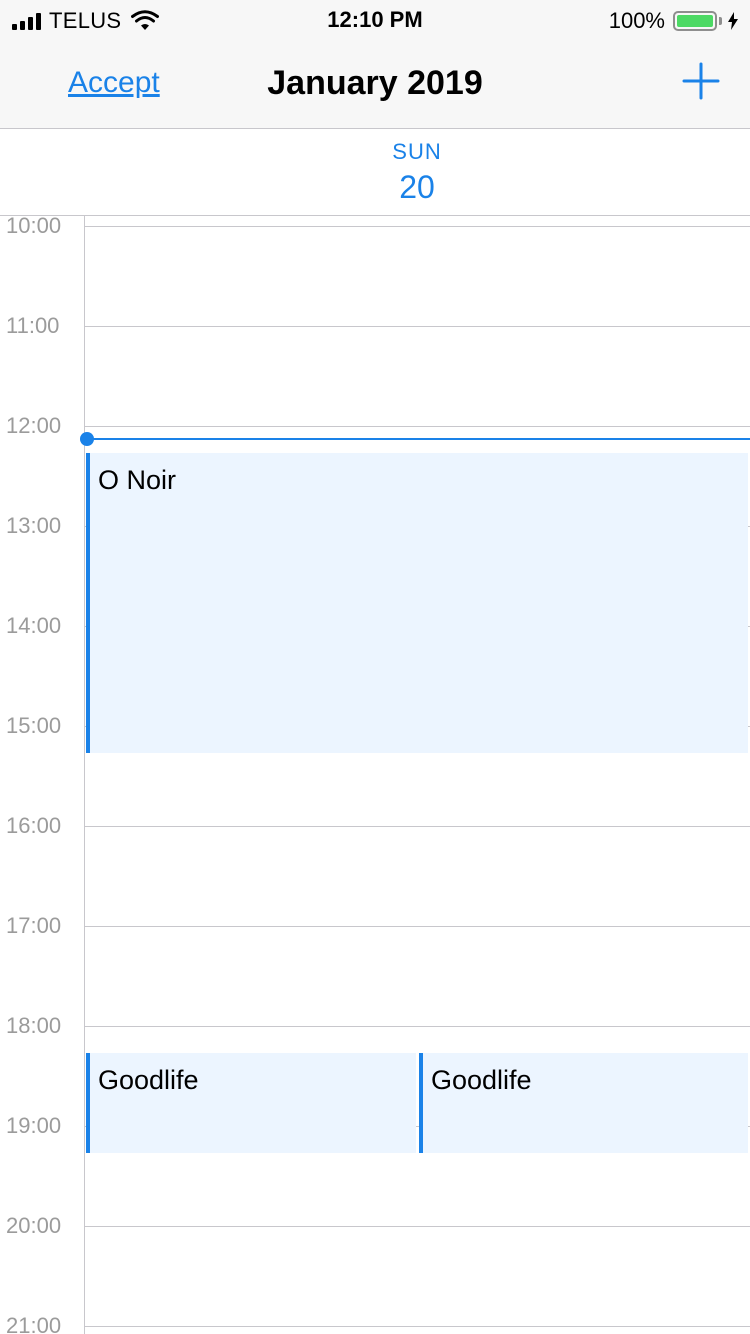  Describe the element at coordinates (720, 21) in the screenshot. I see `battery-cap` at that location.